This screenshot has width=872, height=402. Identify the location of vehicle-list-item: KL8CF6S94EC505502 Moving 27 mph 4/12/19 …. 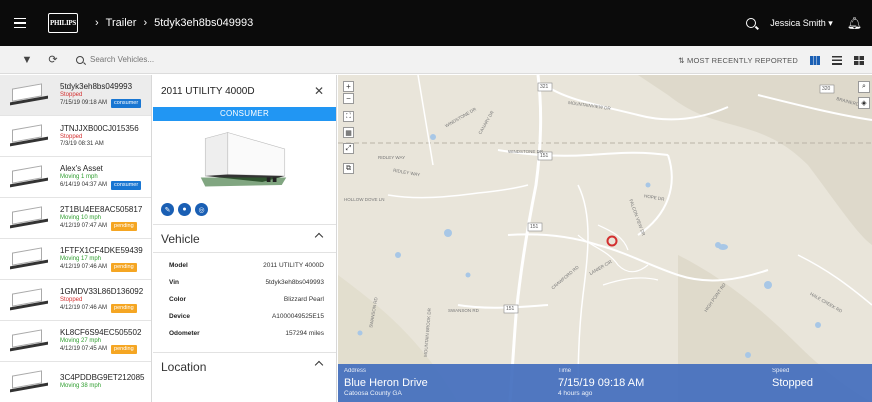
(75, 341).